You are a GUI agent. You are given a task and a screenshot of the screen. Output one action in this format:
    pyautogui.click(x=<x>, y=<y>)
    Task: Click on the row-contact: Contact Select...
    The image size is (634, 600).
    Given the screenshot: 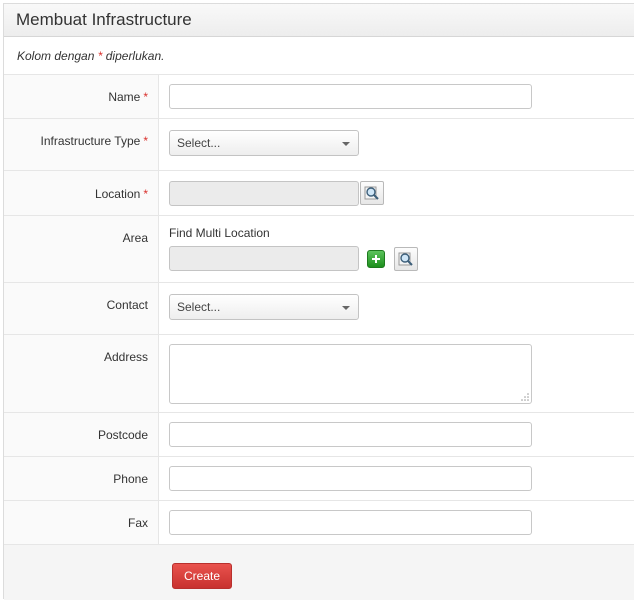 What is the action you would take?
    pyautogui.click(x=319, y=308)
    